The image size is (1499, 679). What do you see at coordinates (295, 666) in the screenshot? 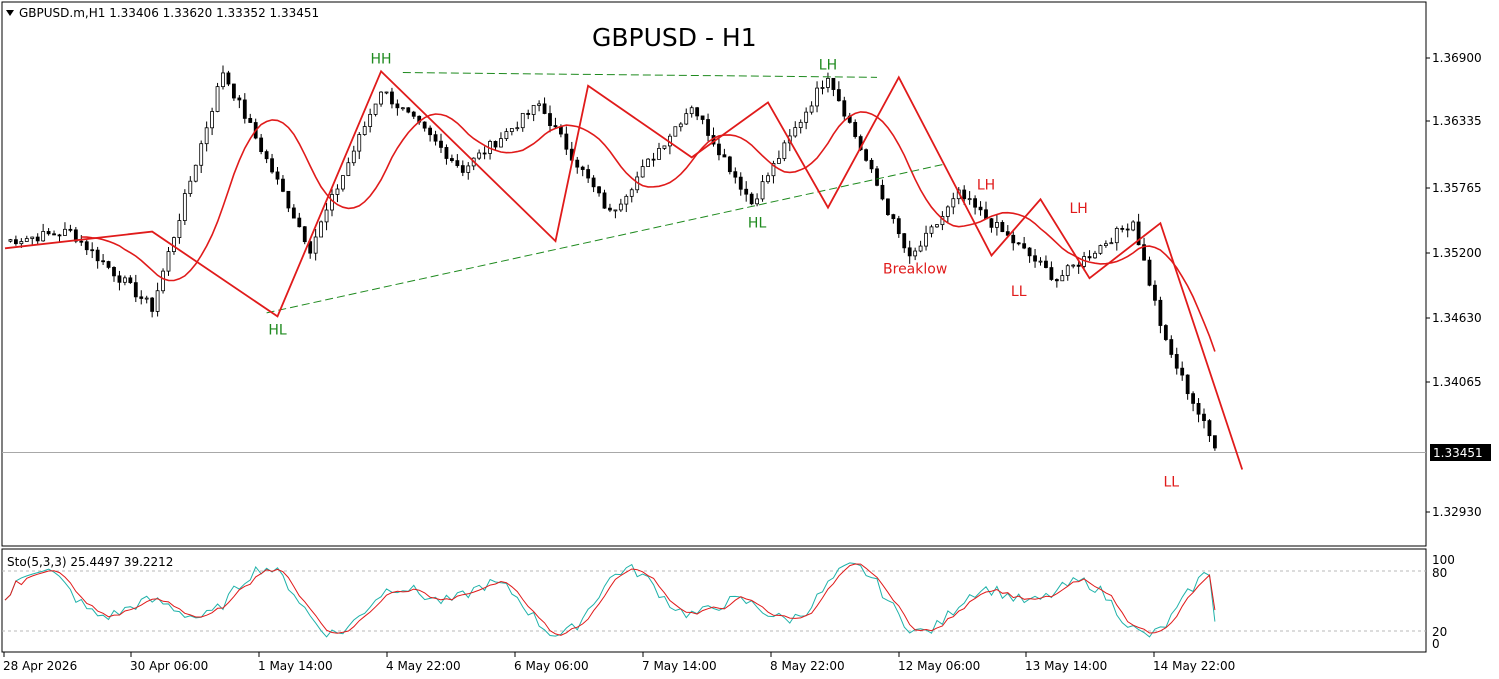
I see `time-tick: 1 May 14:00` at bounding box center [295, 666].